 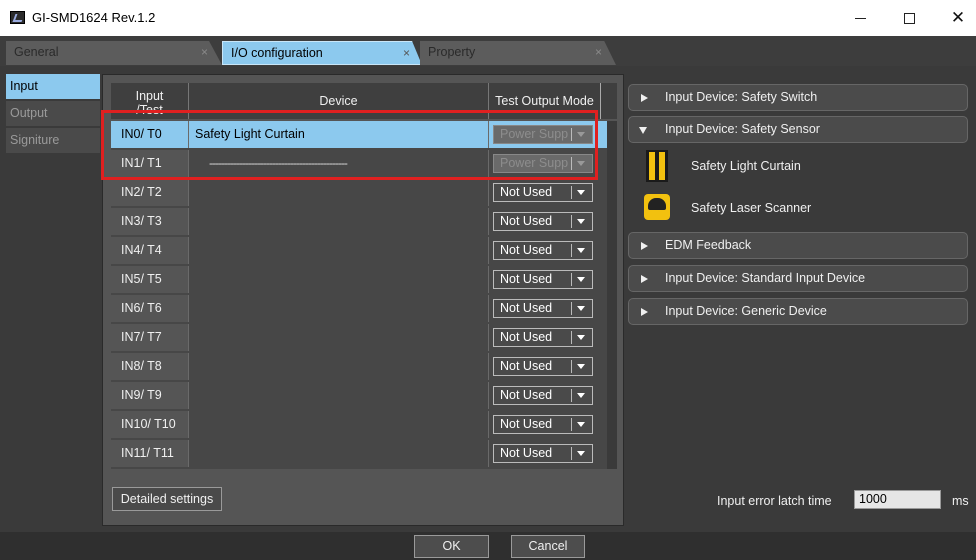 What do you see at coordinates (167, 499) in the screenshot?
I see `detailed-settings-button: Detailed settings` at bounding box center [167, 499].